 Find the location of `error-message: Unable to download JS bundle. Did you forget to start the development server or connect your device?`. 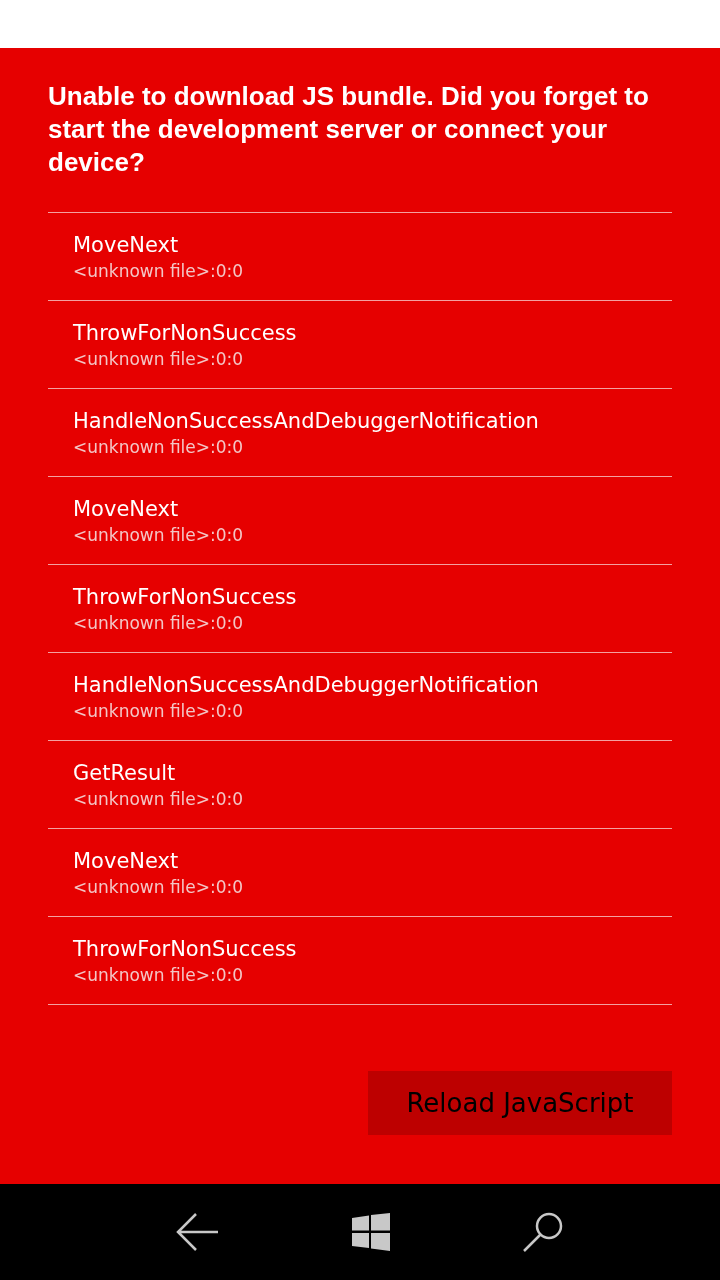

error-message: Unable to download JS bundle. Did you forget to start the development server or connect your device? is located at coordinates (349, 129).